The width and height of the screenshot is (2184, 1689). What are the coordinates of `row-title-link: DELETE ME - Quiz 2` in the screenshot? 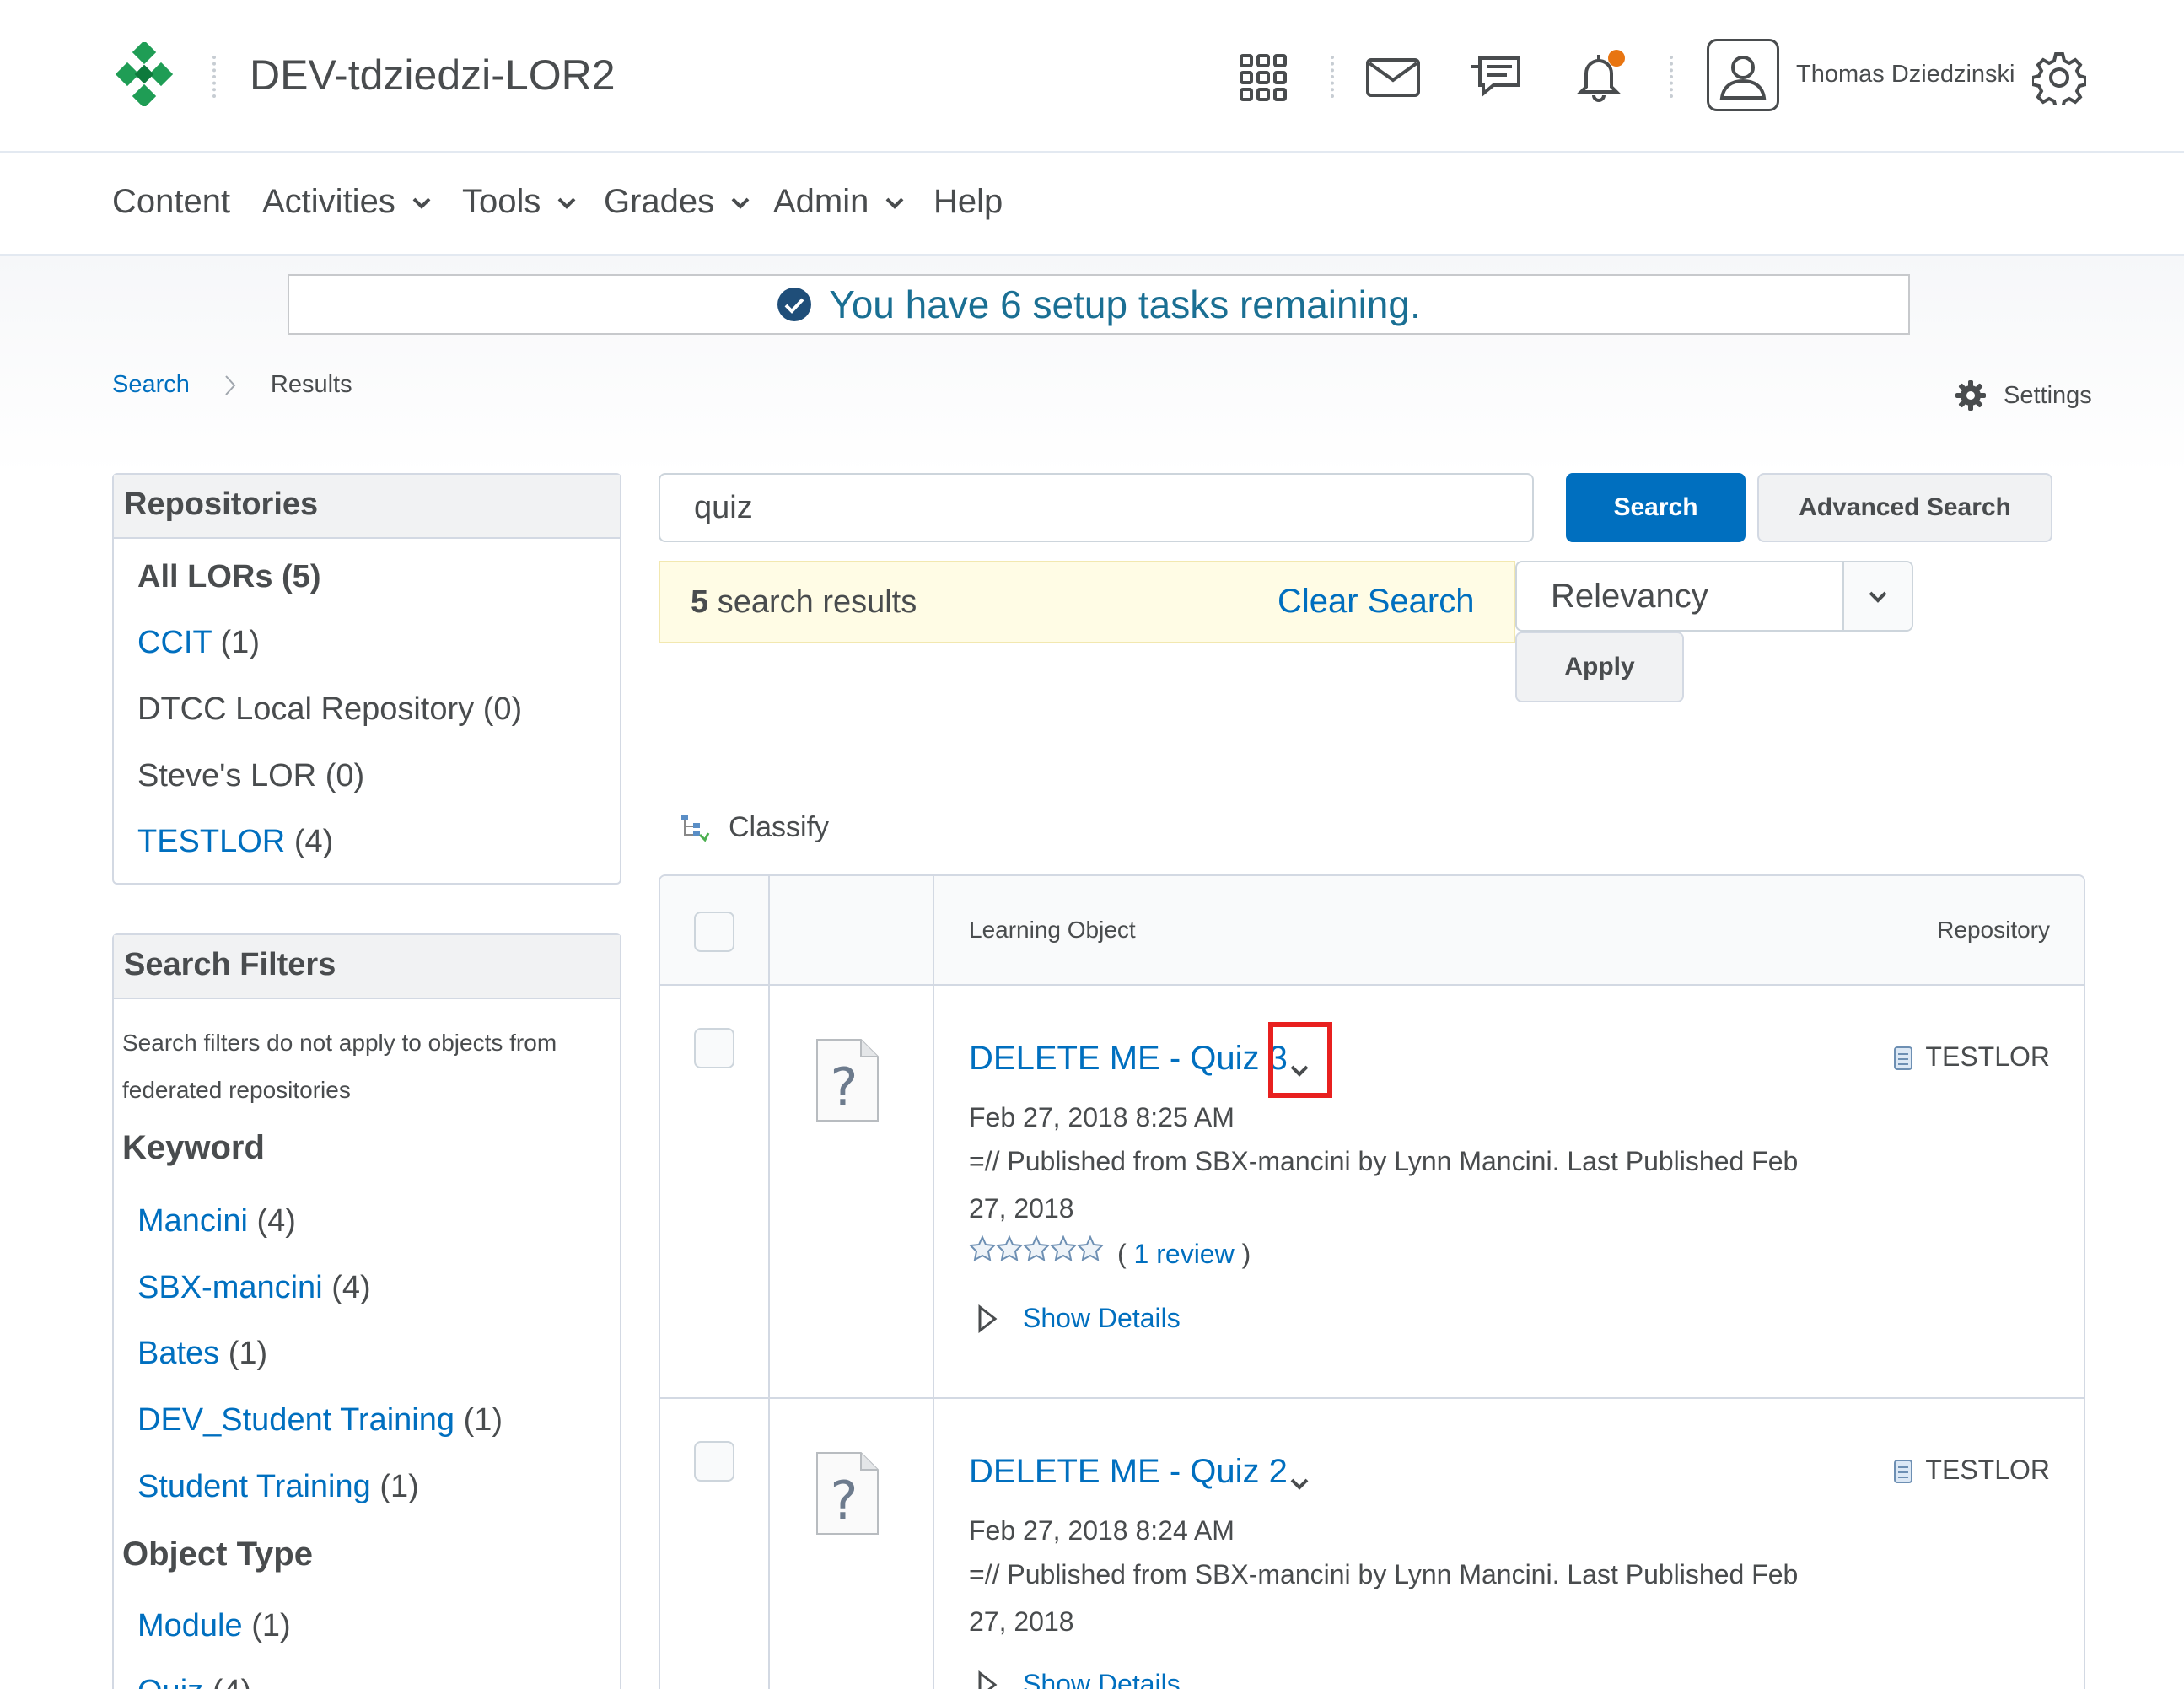 It's located at (1128, 1472).